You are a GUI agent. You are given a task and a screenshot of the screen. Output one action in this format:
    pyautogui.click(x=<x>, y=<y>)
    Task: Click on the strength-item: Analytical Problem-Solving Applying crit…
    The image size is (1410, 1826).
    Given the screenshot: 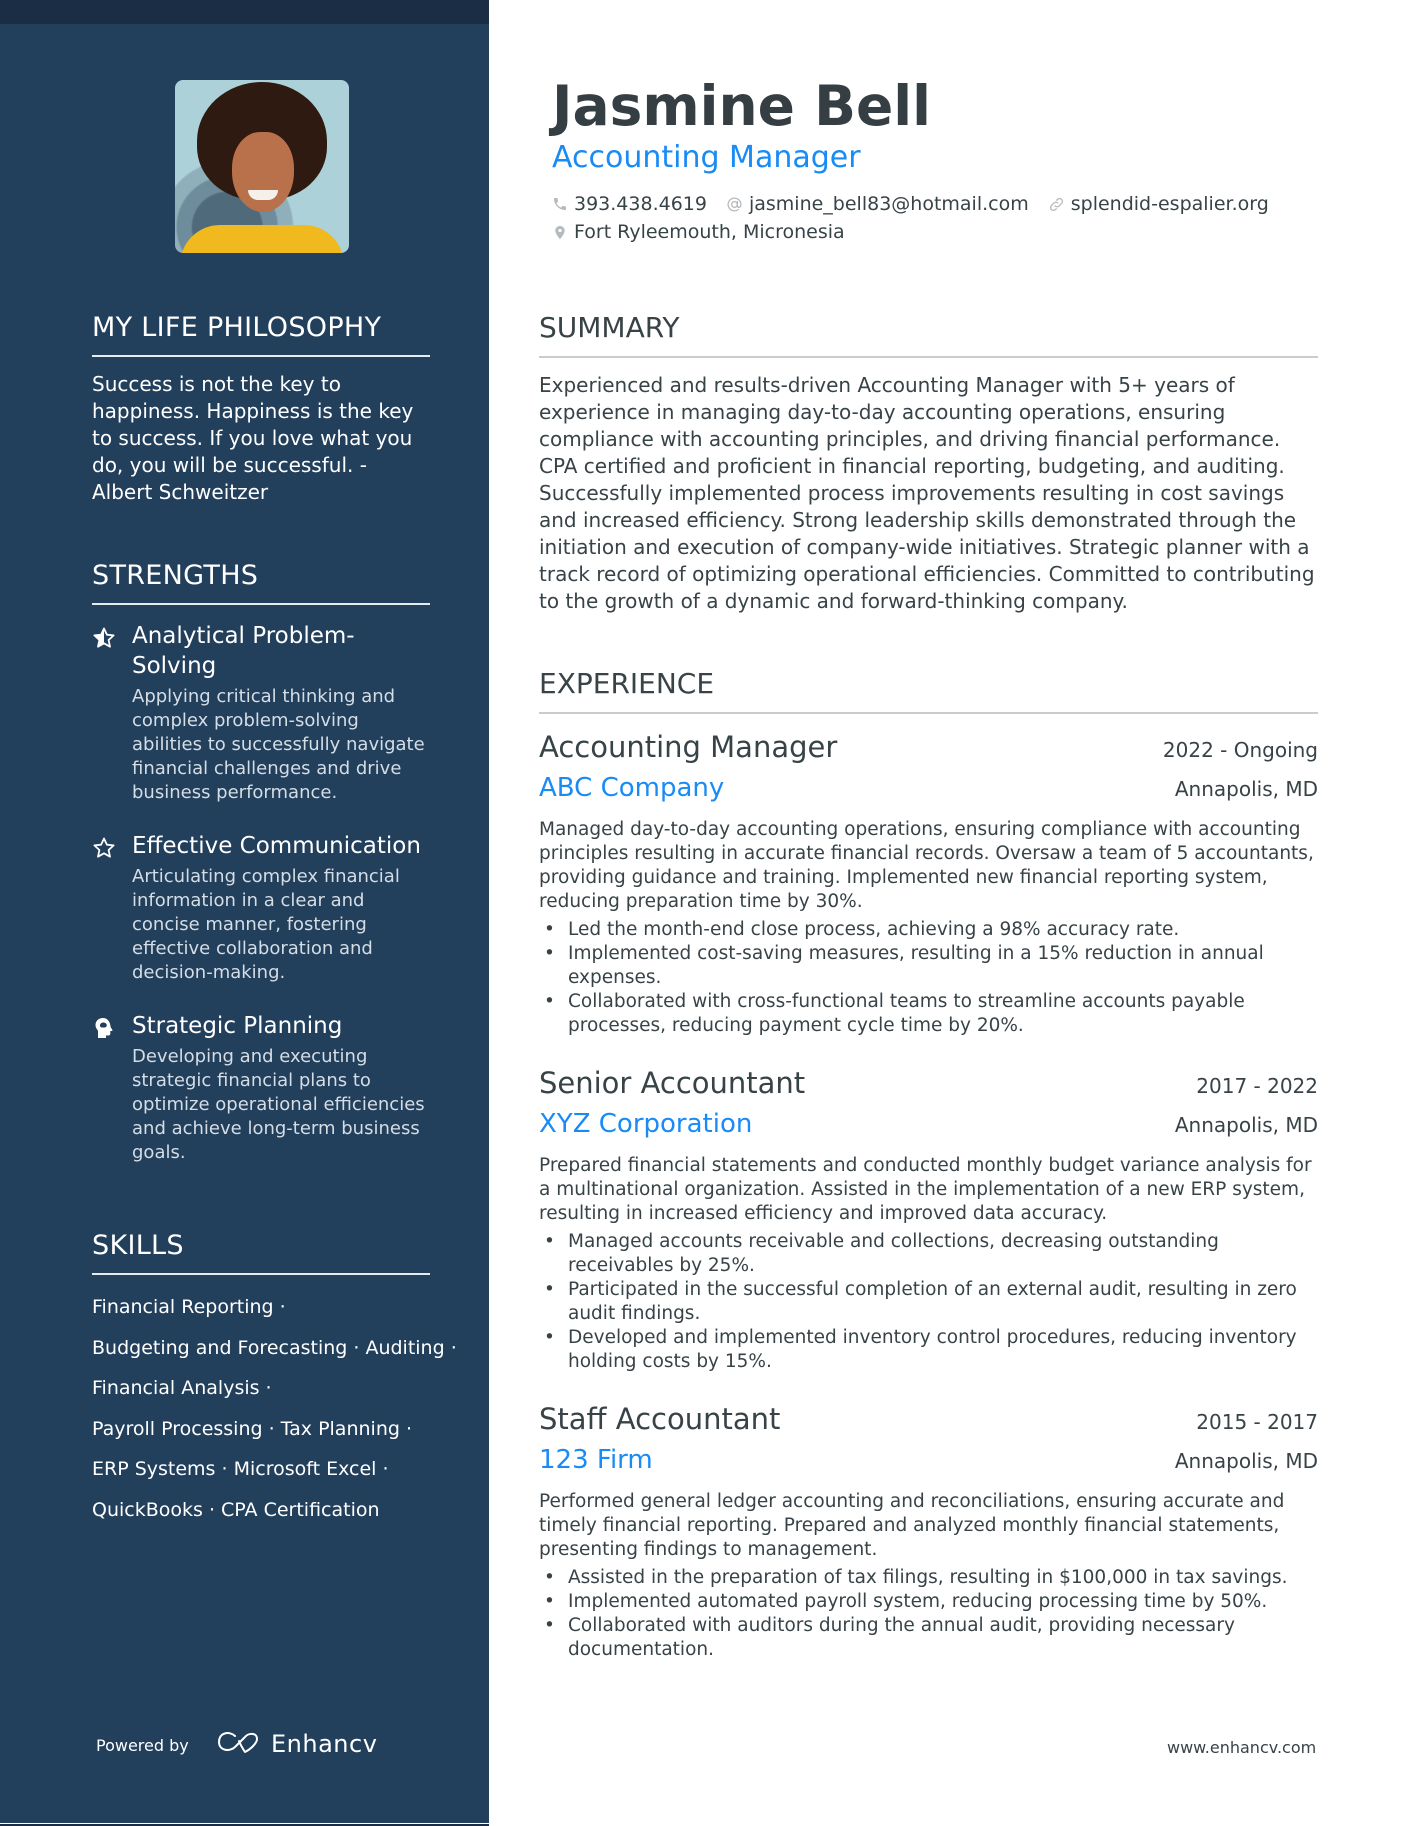 What is the action you would take?
    pyautogui.click(x=261, y=713)
    